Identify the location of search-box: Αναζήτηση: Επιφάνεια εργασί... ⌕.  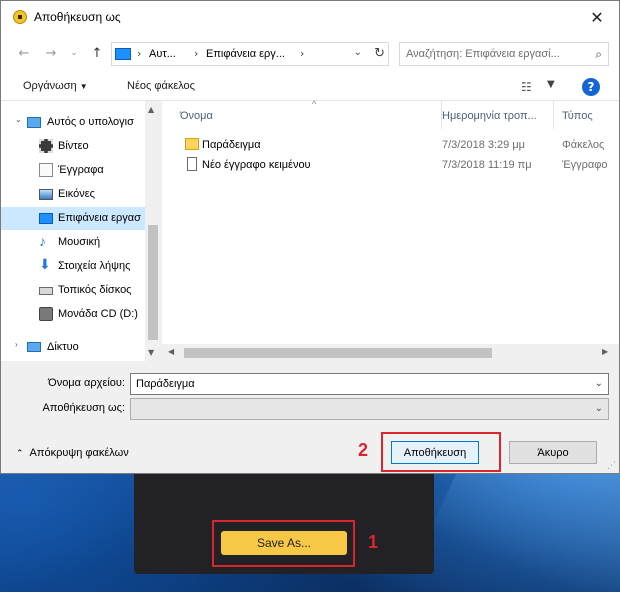
(504, 54).